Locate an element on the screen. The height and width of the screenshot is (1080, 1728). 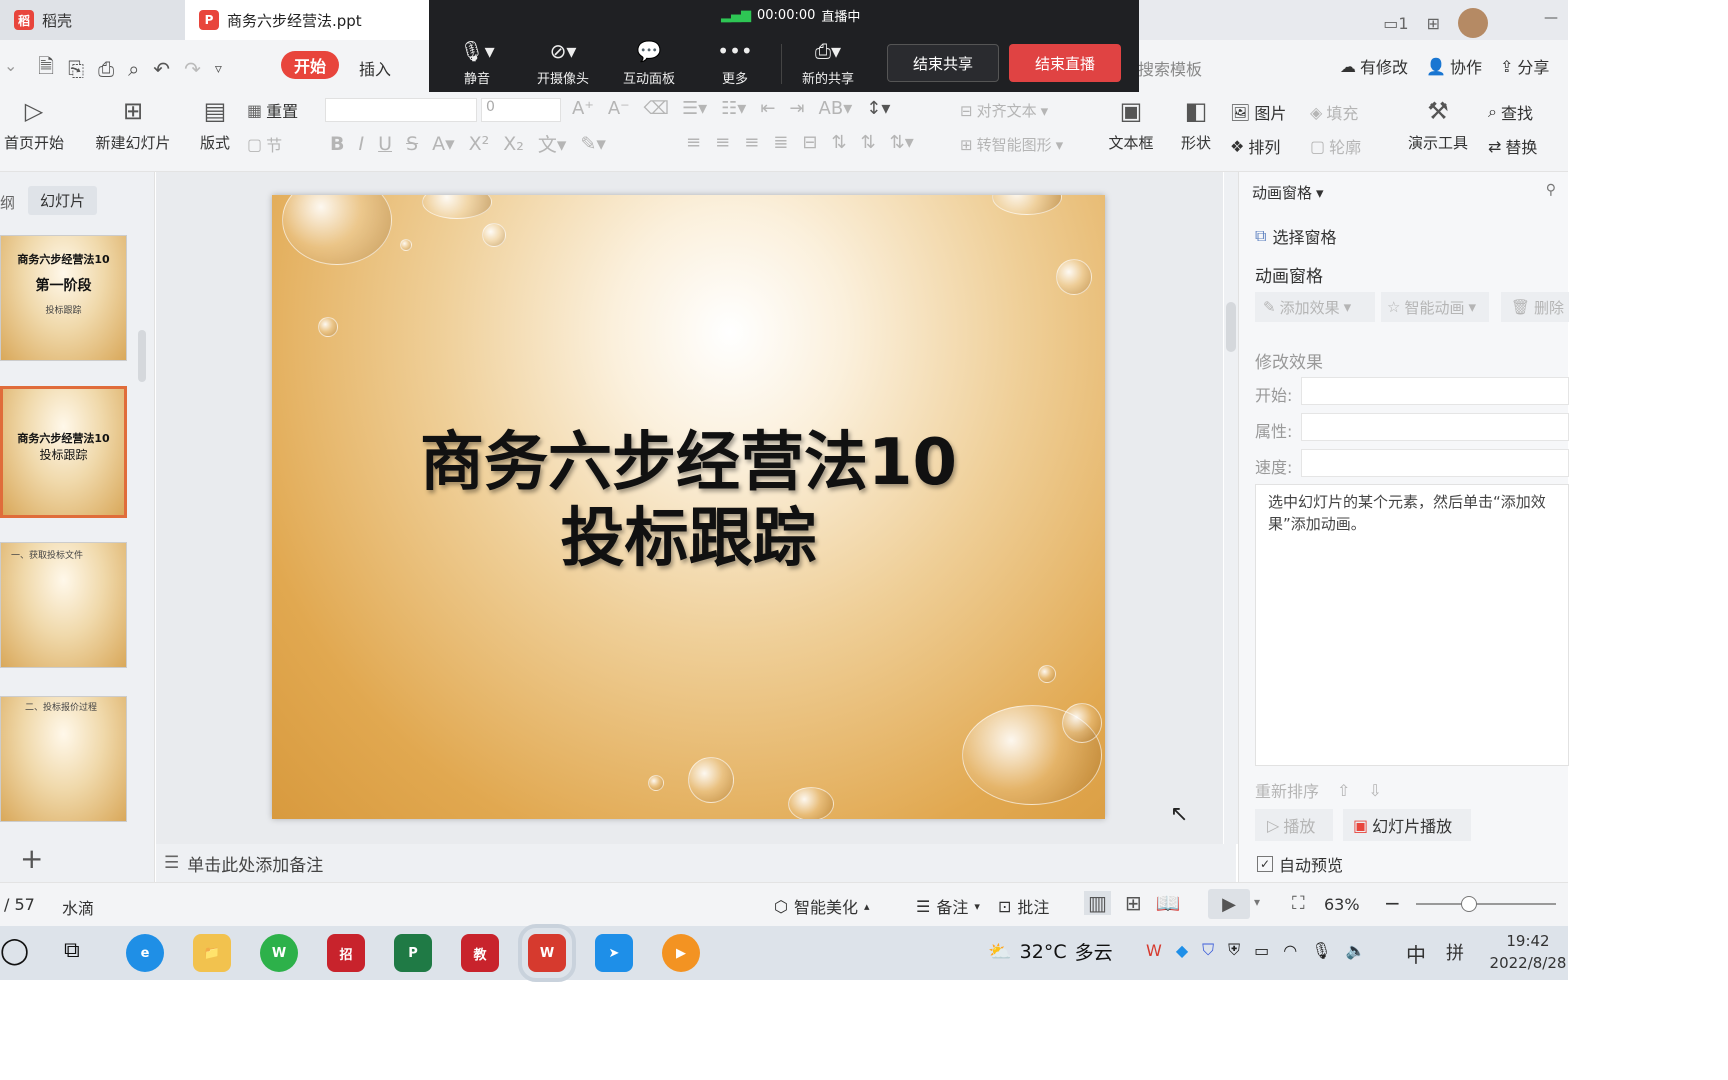
feishu-tray-icon: ◆ is located at coordinates (1182, 950).